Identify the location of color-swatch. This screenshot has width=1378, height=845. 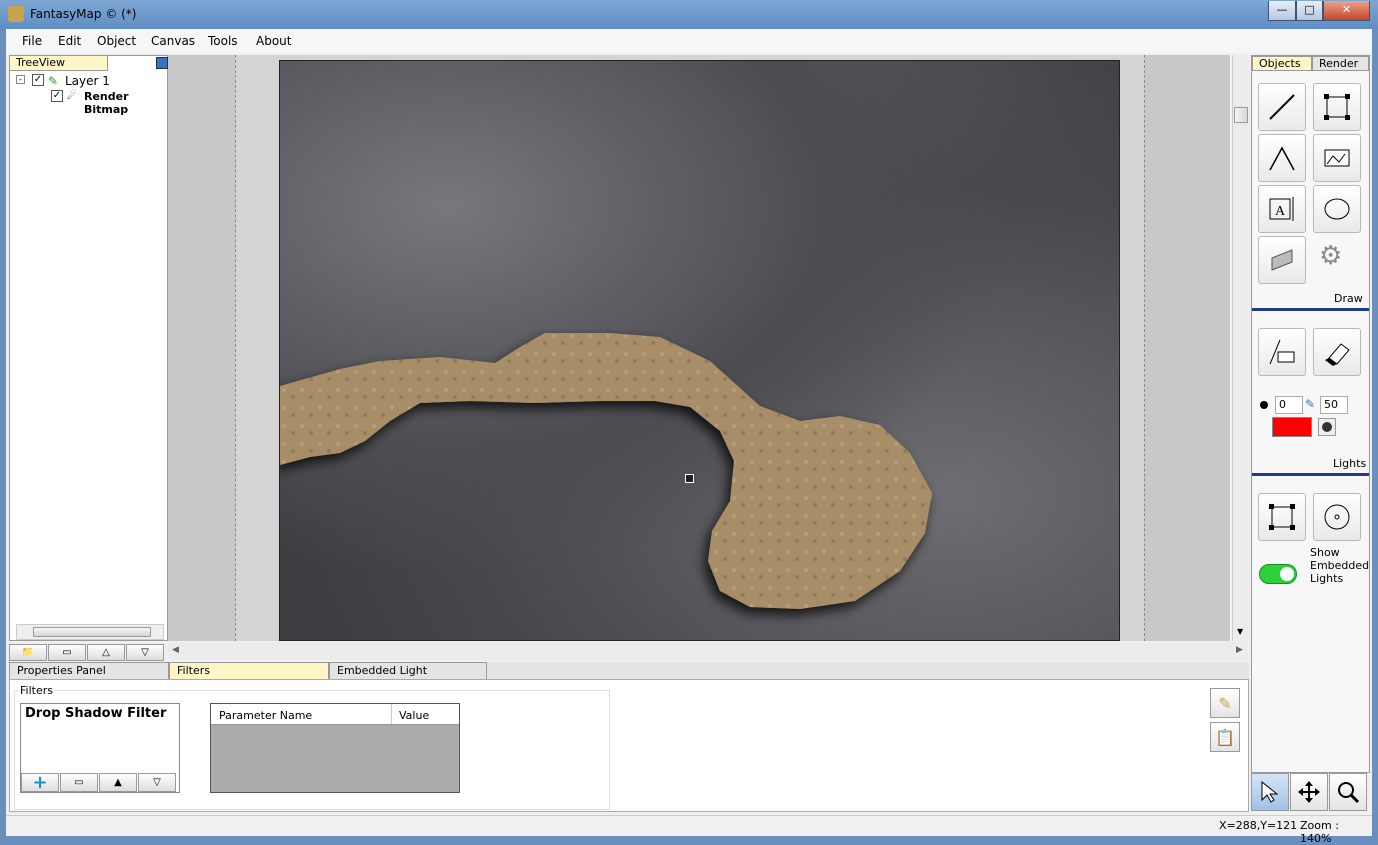
(1292, 427).